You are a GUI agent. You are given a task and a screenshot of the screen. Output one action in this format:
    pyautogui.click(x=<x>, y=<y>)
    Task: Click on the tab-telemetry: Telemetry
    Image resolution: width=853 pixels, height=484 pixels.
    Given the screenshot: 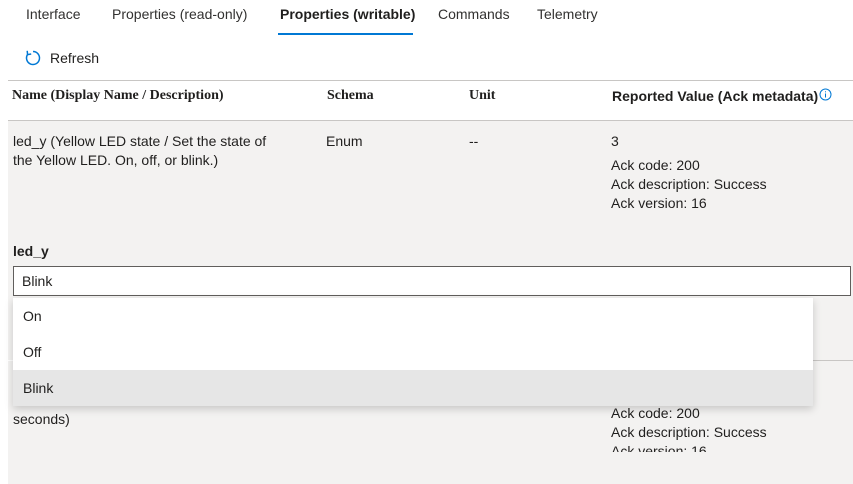 What is the action you would take?
    pyautogui.click(x=567, y=14)
    